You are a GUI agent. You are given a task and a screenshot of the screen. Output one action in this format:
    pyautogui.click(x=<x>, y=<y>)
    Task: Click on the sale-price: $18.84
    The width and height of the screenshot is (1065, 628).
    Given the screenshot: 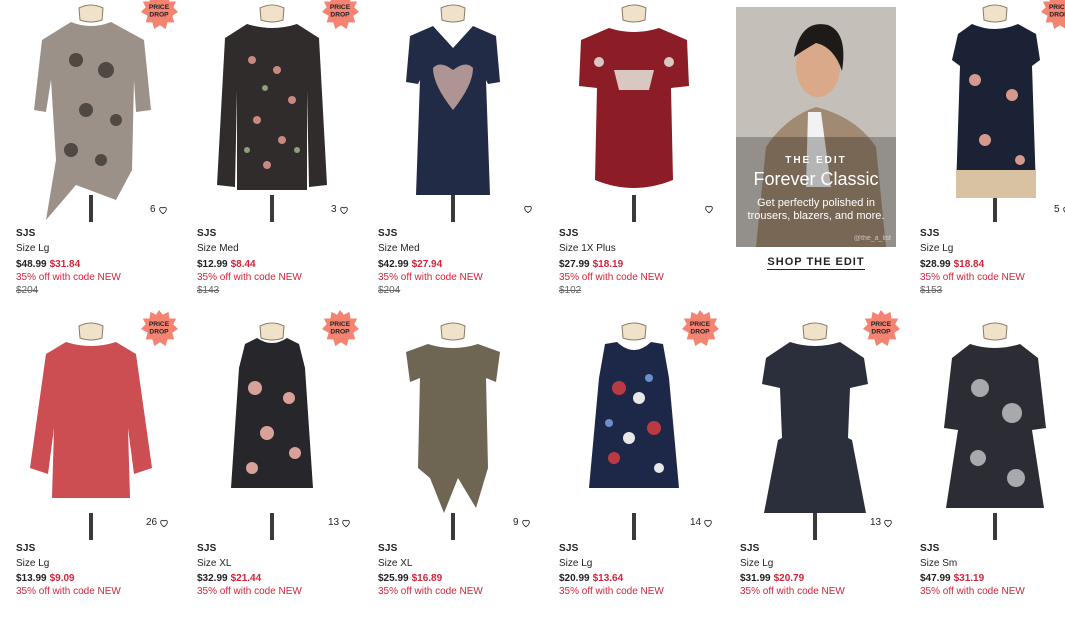 What is the action you would take?
    pyautogui.click(x=969, y=264)
    